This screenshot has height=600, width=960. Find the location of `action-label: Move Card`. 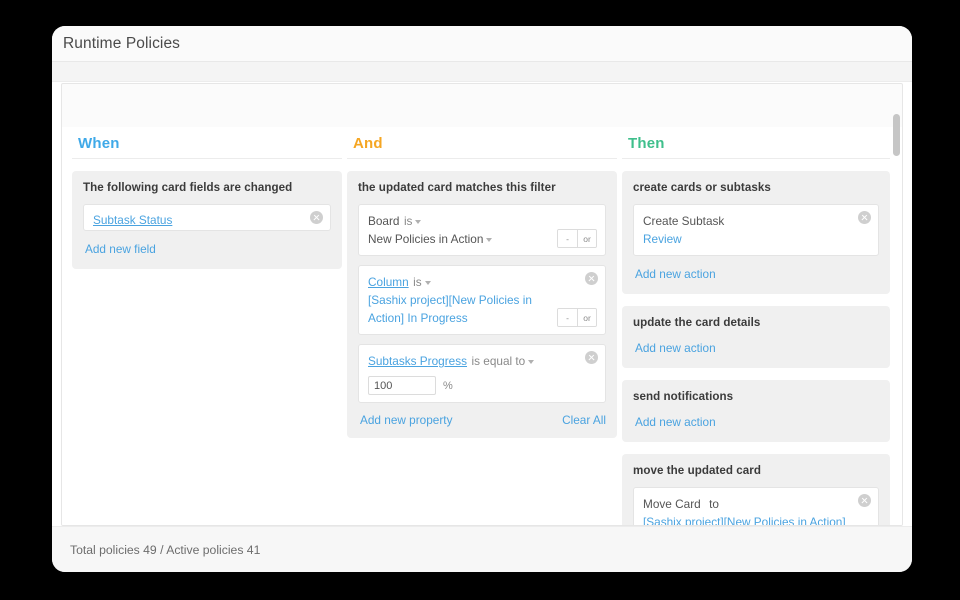

action-label: Move Card is located at coordinates (672, 504).